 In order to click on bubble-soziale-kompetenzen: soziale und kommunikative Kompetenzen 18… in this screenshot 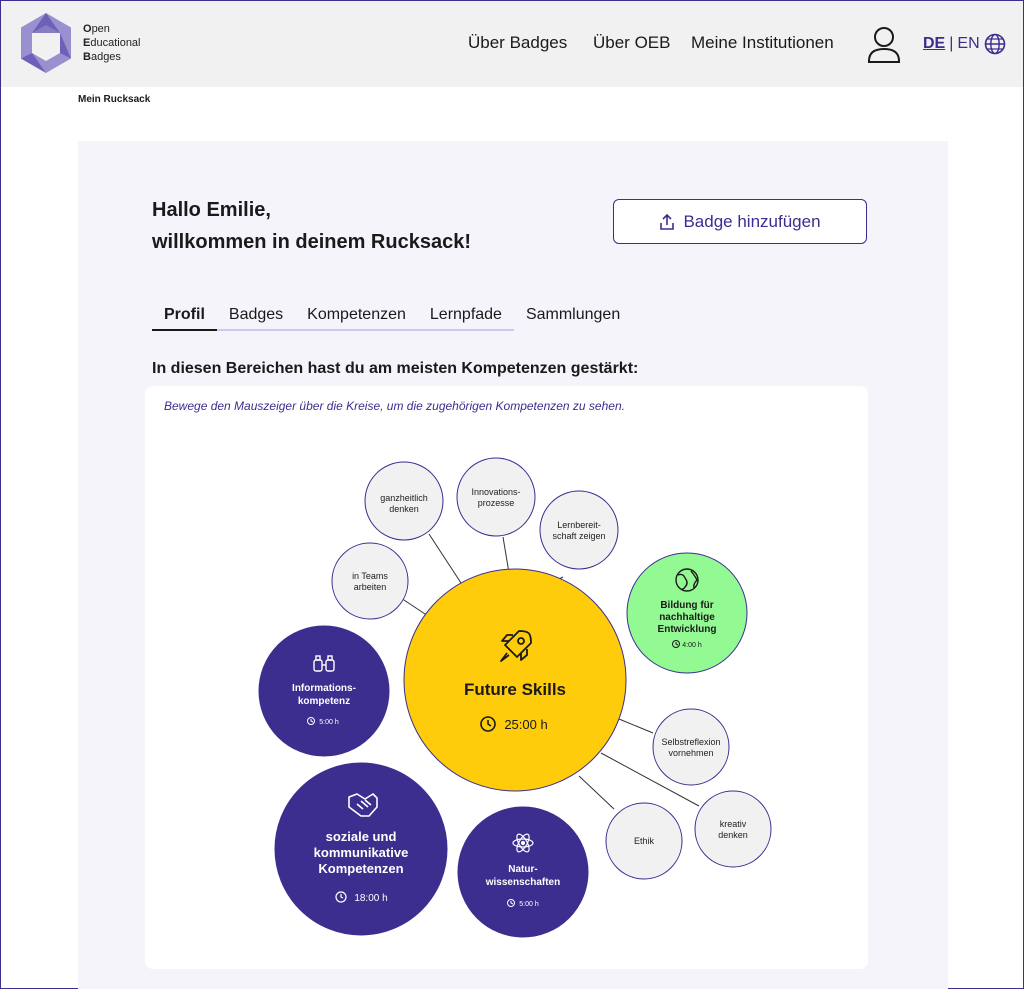, I will do `click(361, 849)`.